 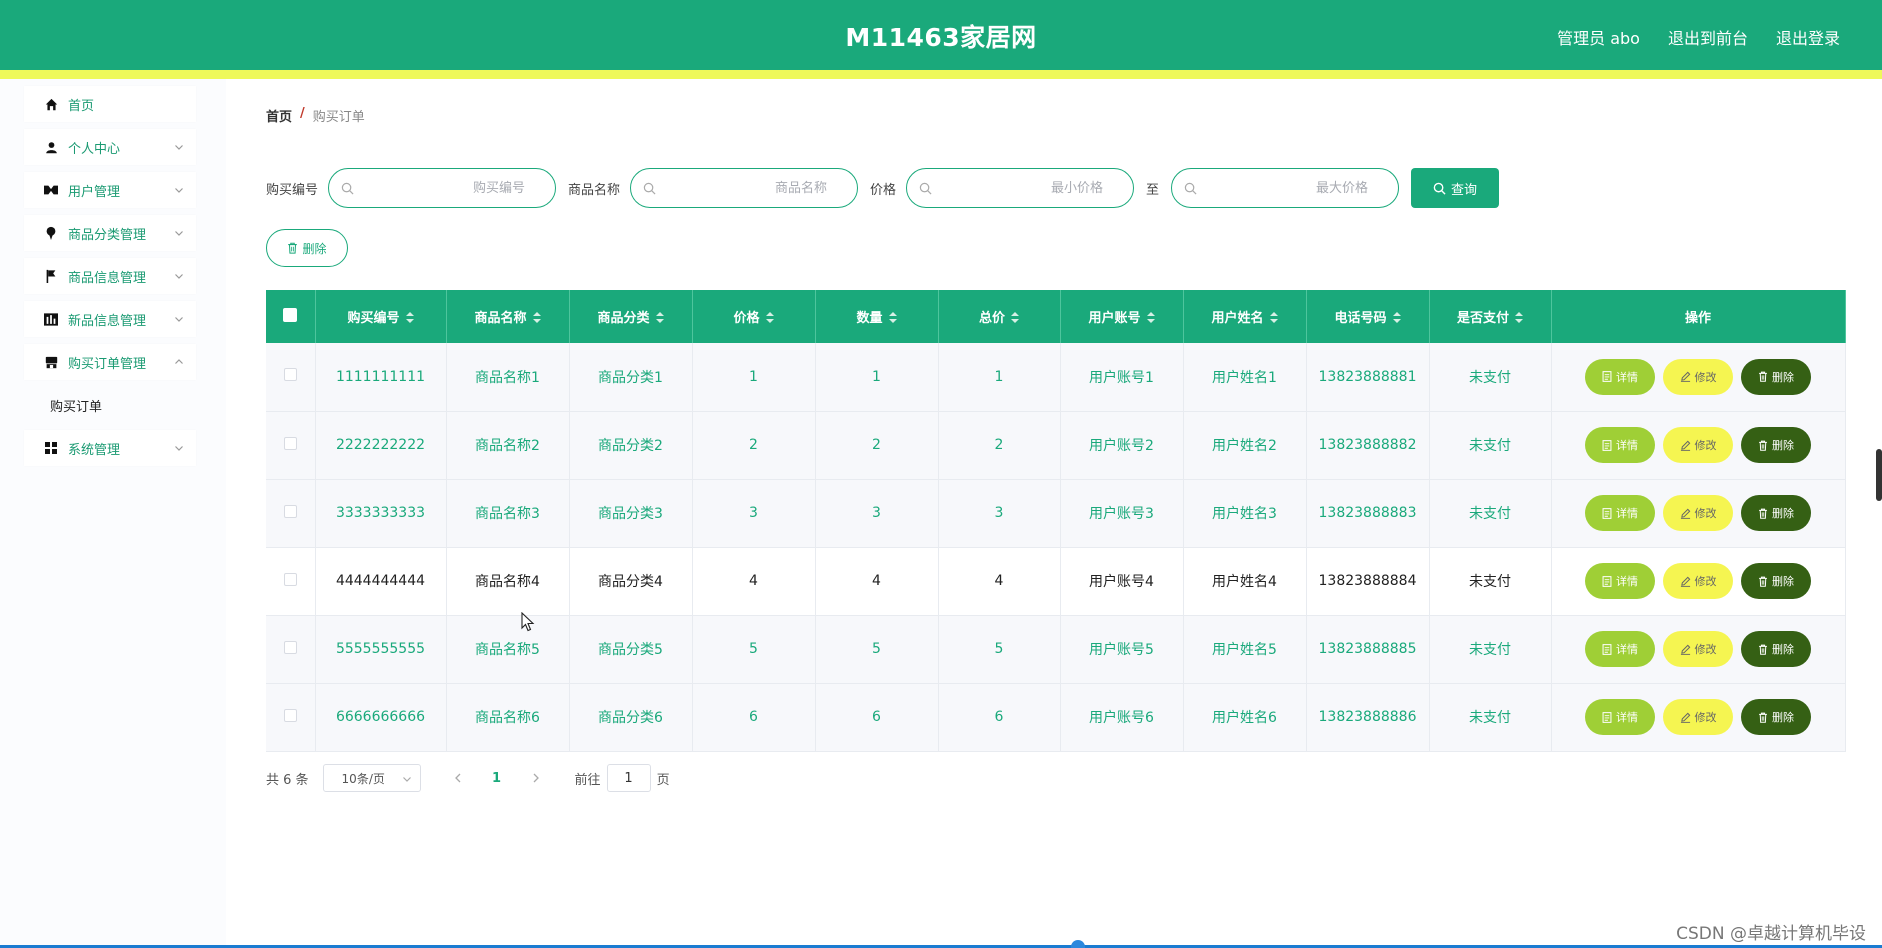 What do you see at coordinates (51, 233) in the screenshot?
I see `pin-icon` at bounding box center [51, 233].